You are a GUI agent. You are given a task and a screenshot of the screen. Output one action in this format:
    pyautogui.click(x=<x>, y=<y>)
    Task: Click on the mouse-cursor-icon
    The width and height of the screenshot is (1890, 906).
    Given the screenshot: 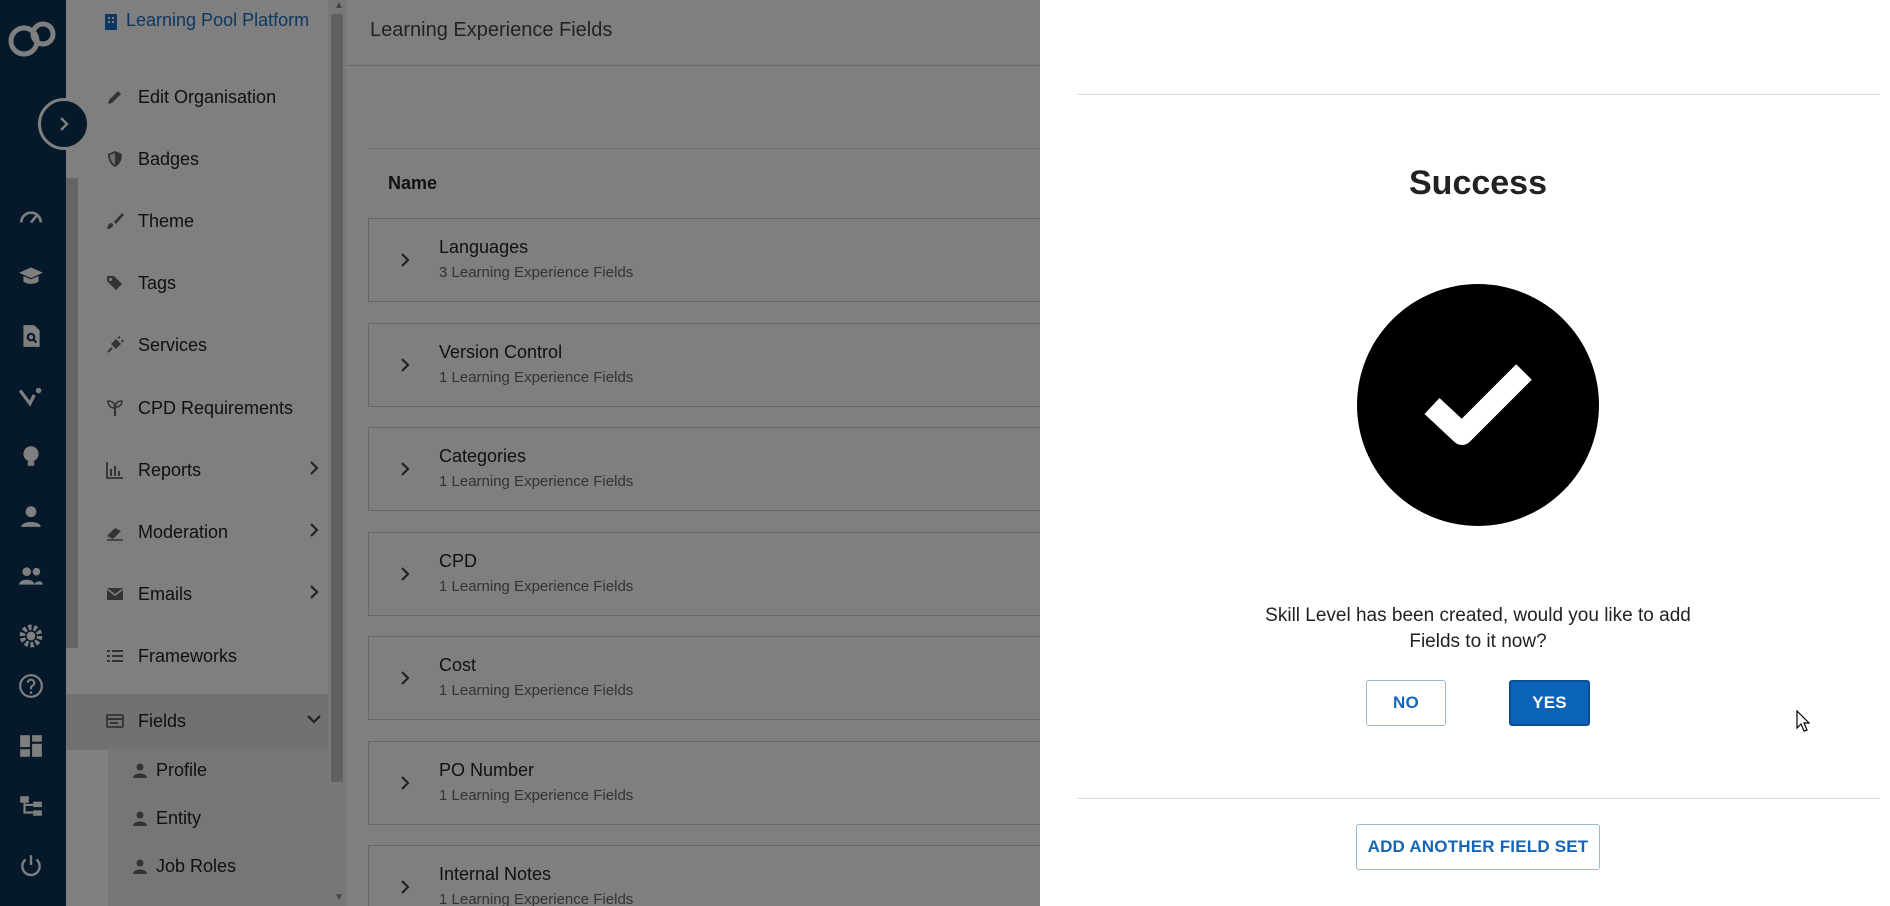 What is the action you would take?
    pyautogui.click(x=1803, y=721)
    